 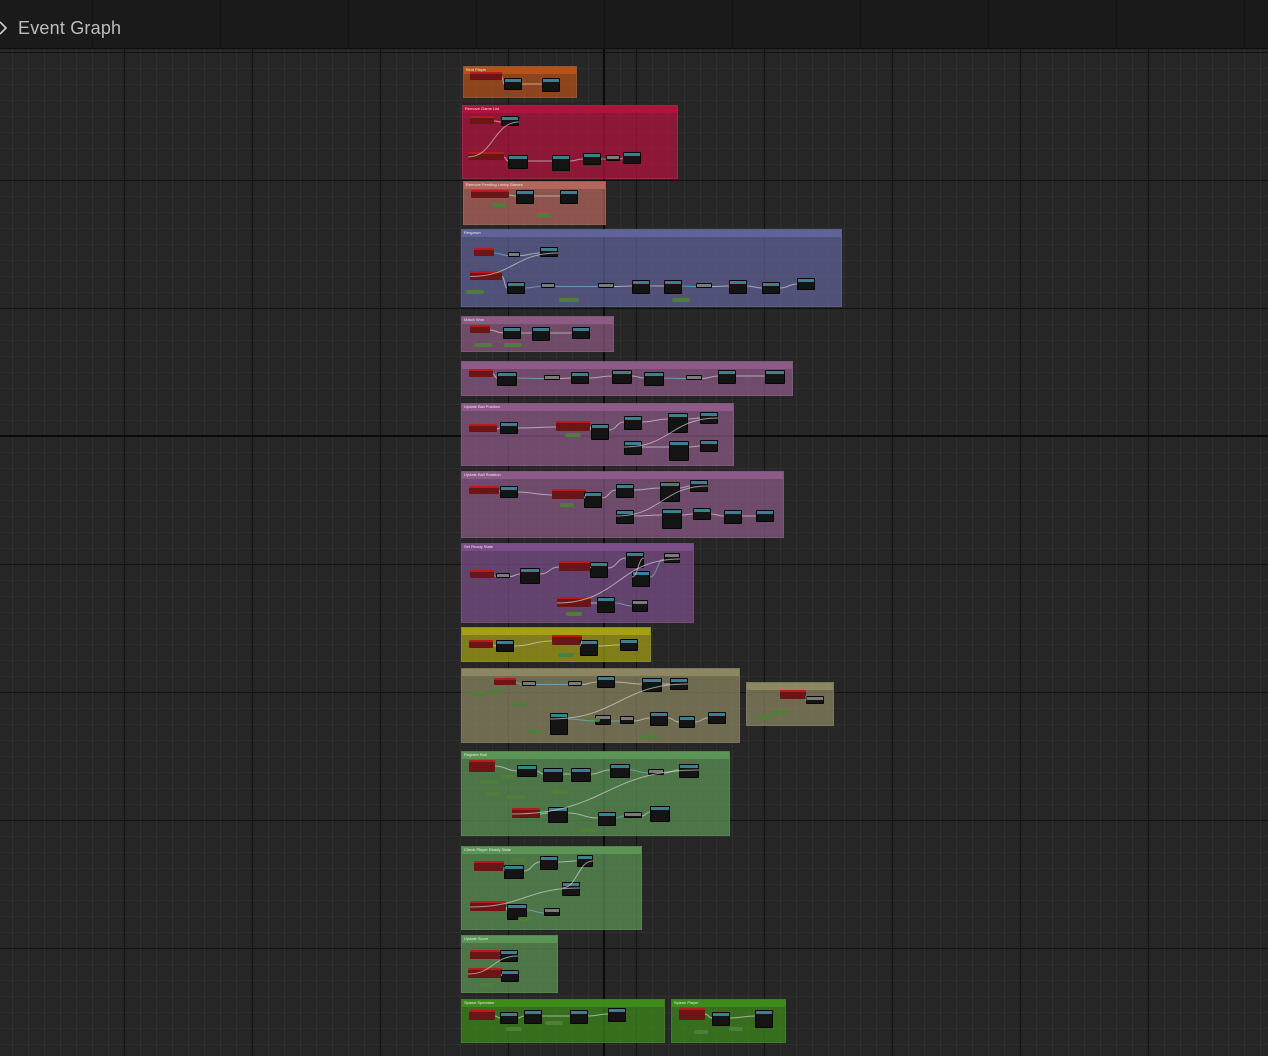 What do you see at coordinates (728, 1003) in the screenshot?
I see `comment-header: Spawn Player` at bounding box center [728, 1003].